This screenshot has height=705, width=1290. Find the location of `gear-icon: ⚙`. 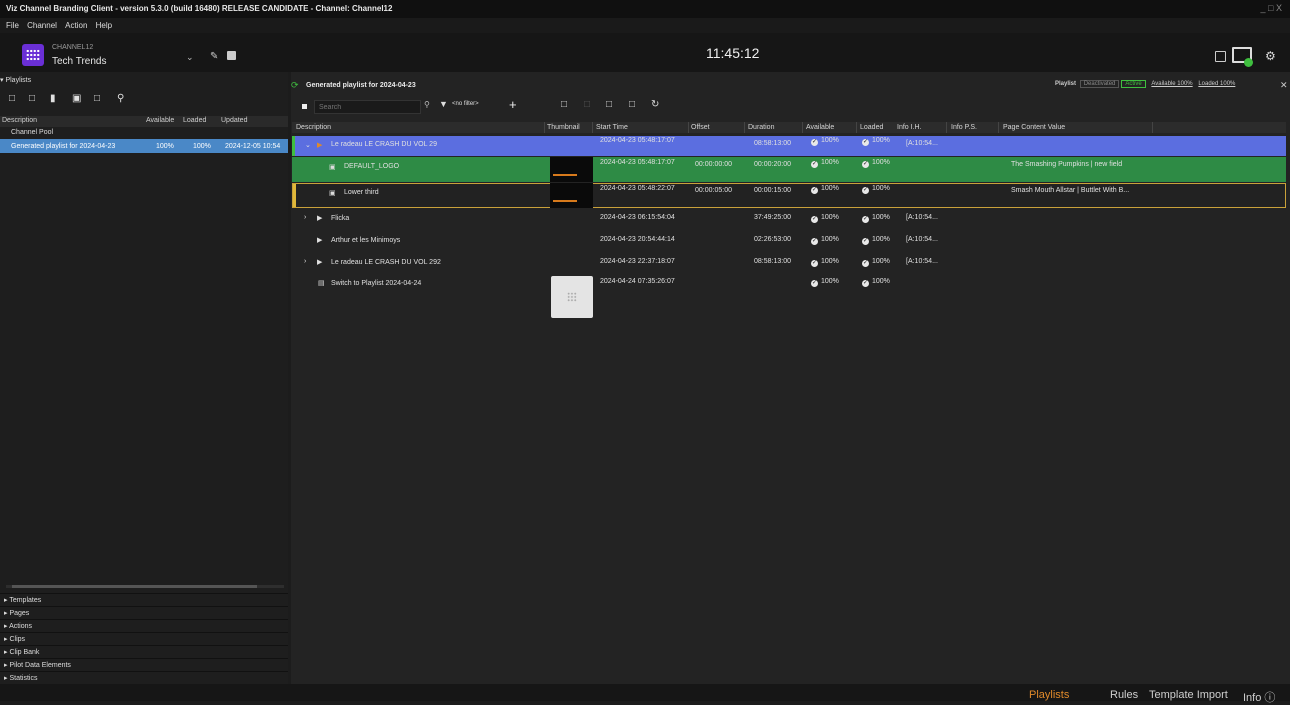

gear-icon: ⚙ is located at coordinates (1270, 56).